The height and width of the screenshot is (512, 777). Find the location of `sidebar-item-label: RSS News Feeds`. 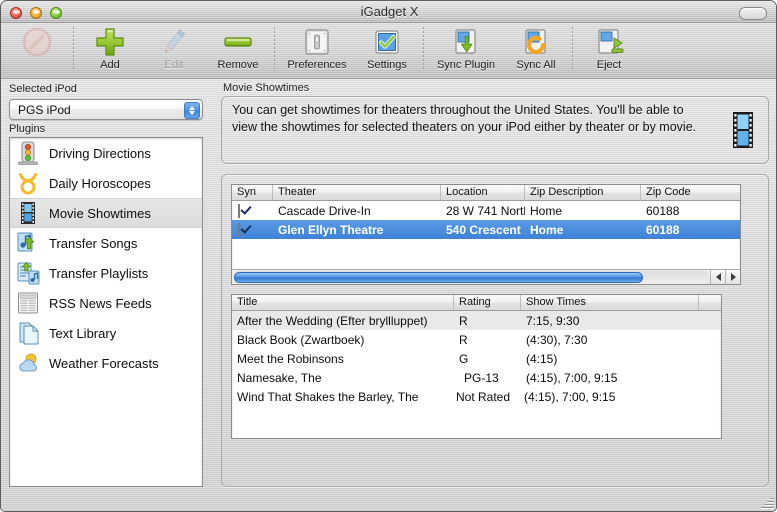

sidebar-item-label: RSS News Feeds is located at coordinates (100, 303).